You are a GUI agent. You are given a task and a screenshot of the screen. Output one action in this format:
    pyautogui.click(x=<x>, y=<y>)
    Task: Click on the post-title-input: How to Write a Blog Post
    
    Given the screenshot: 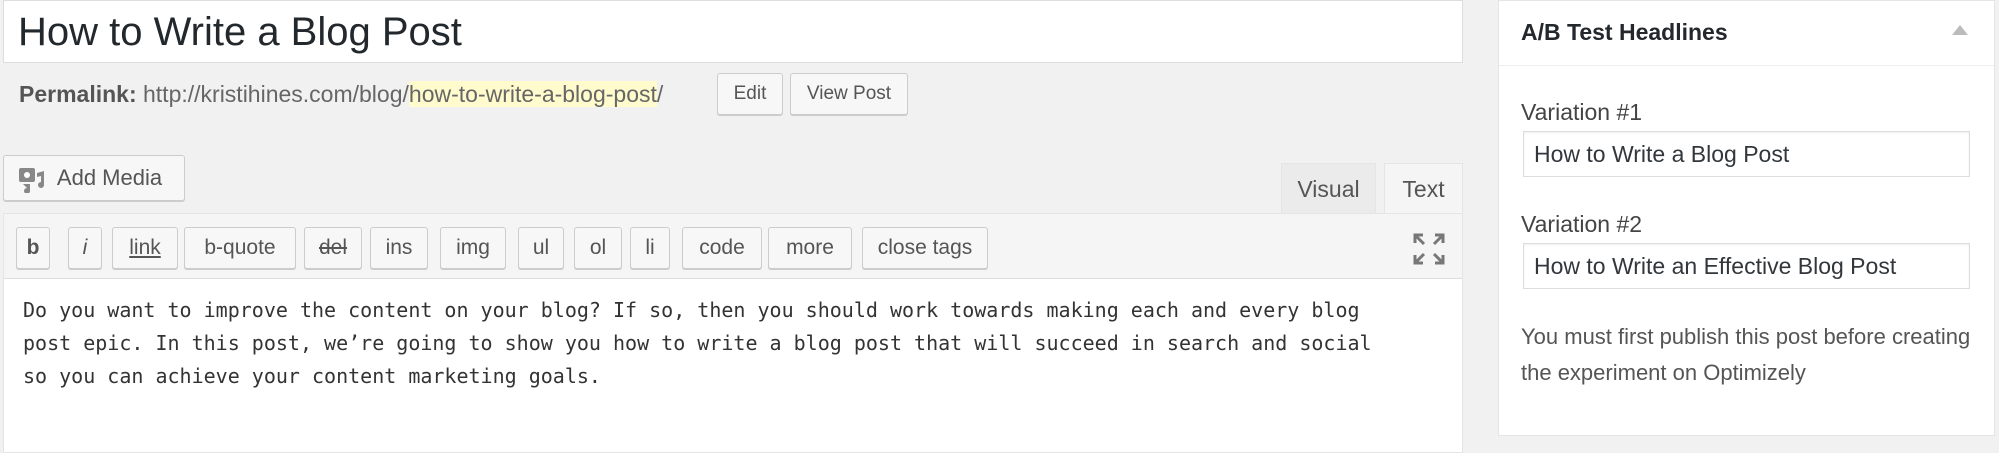 What is the action you would take?
    pyautogui.click(x=733, y=31)
    